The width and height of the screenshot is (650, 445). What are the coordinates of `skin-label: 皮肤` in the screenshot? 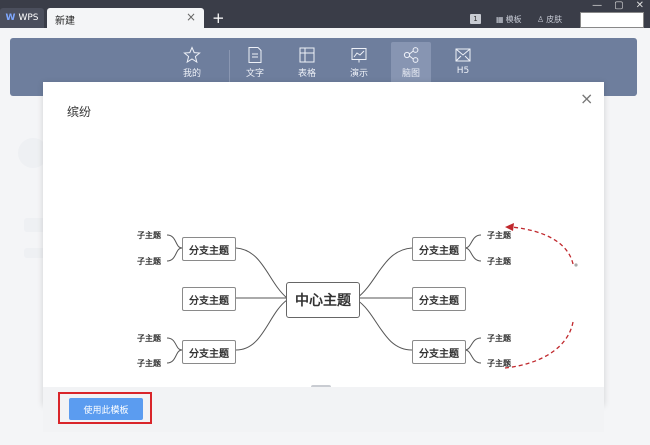 It's located at (554, 19).